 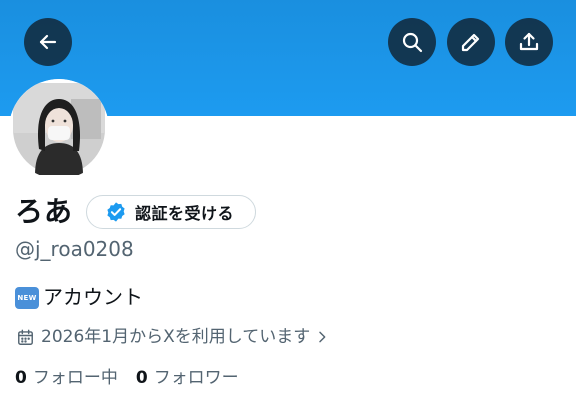 I want to click on following-count: 0, so click(x=21, y=378).